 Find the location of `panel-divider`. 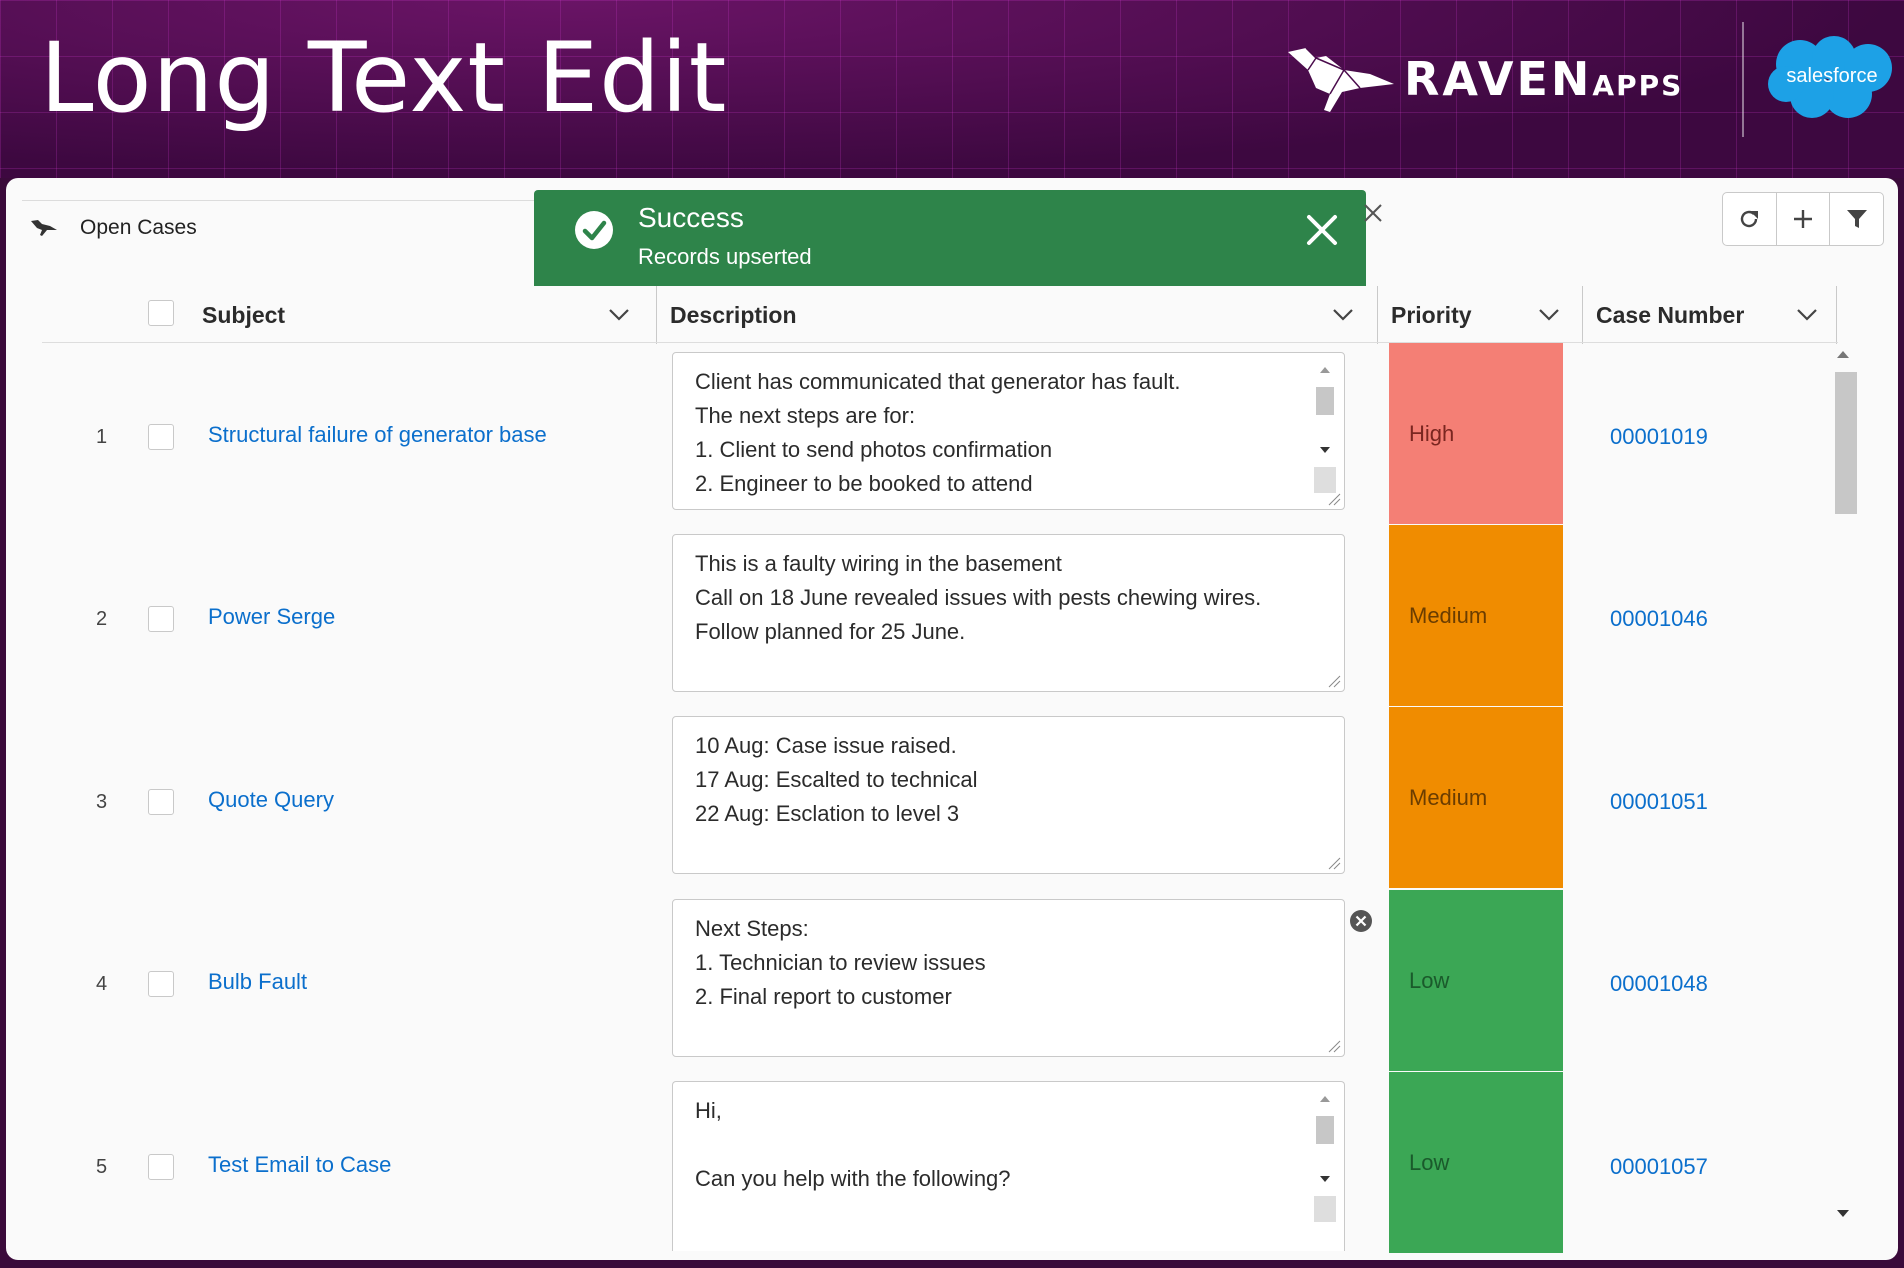

panel-divider is located at coordinates (282, 200).